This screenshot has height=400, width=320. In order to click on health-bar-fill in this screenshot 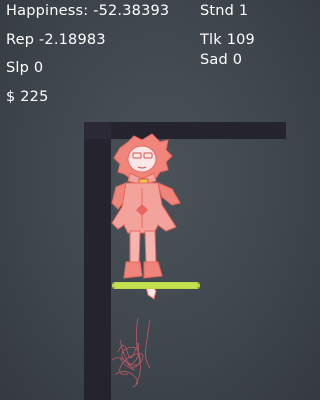, I will do `click(156, 285)`.